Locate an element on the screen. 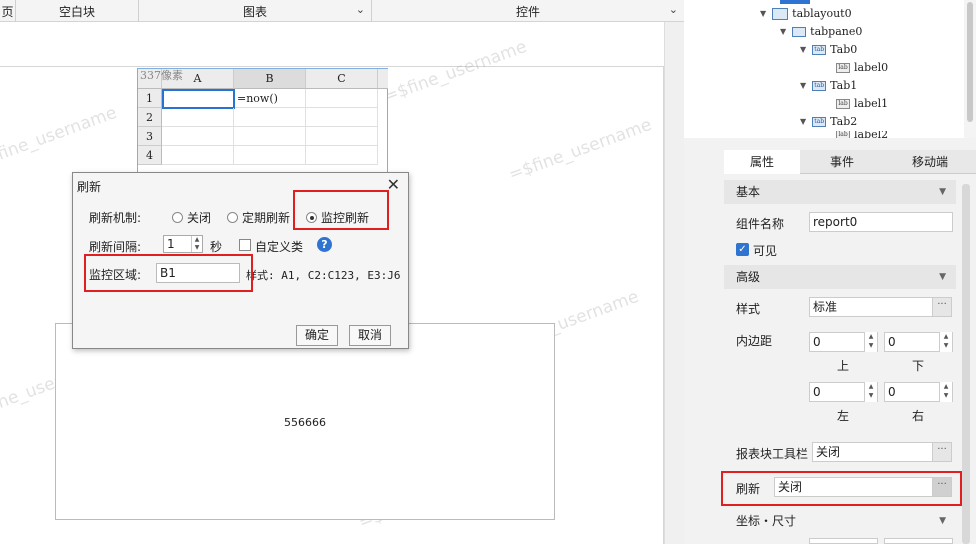 Image resolution: width=976 pixels, height=544 pixels. radio-circle-selected is located at coordinates (311, 217).